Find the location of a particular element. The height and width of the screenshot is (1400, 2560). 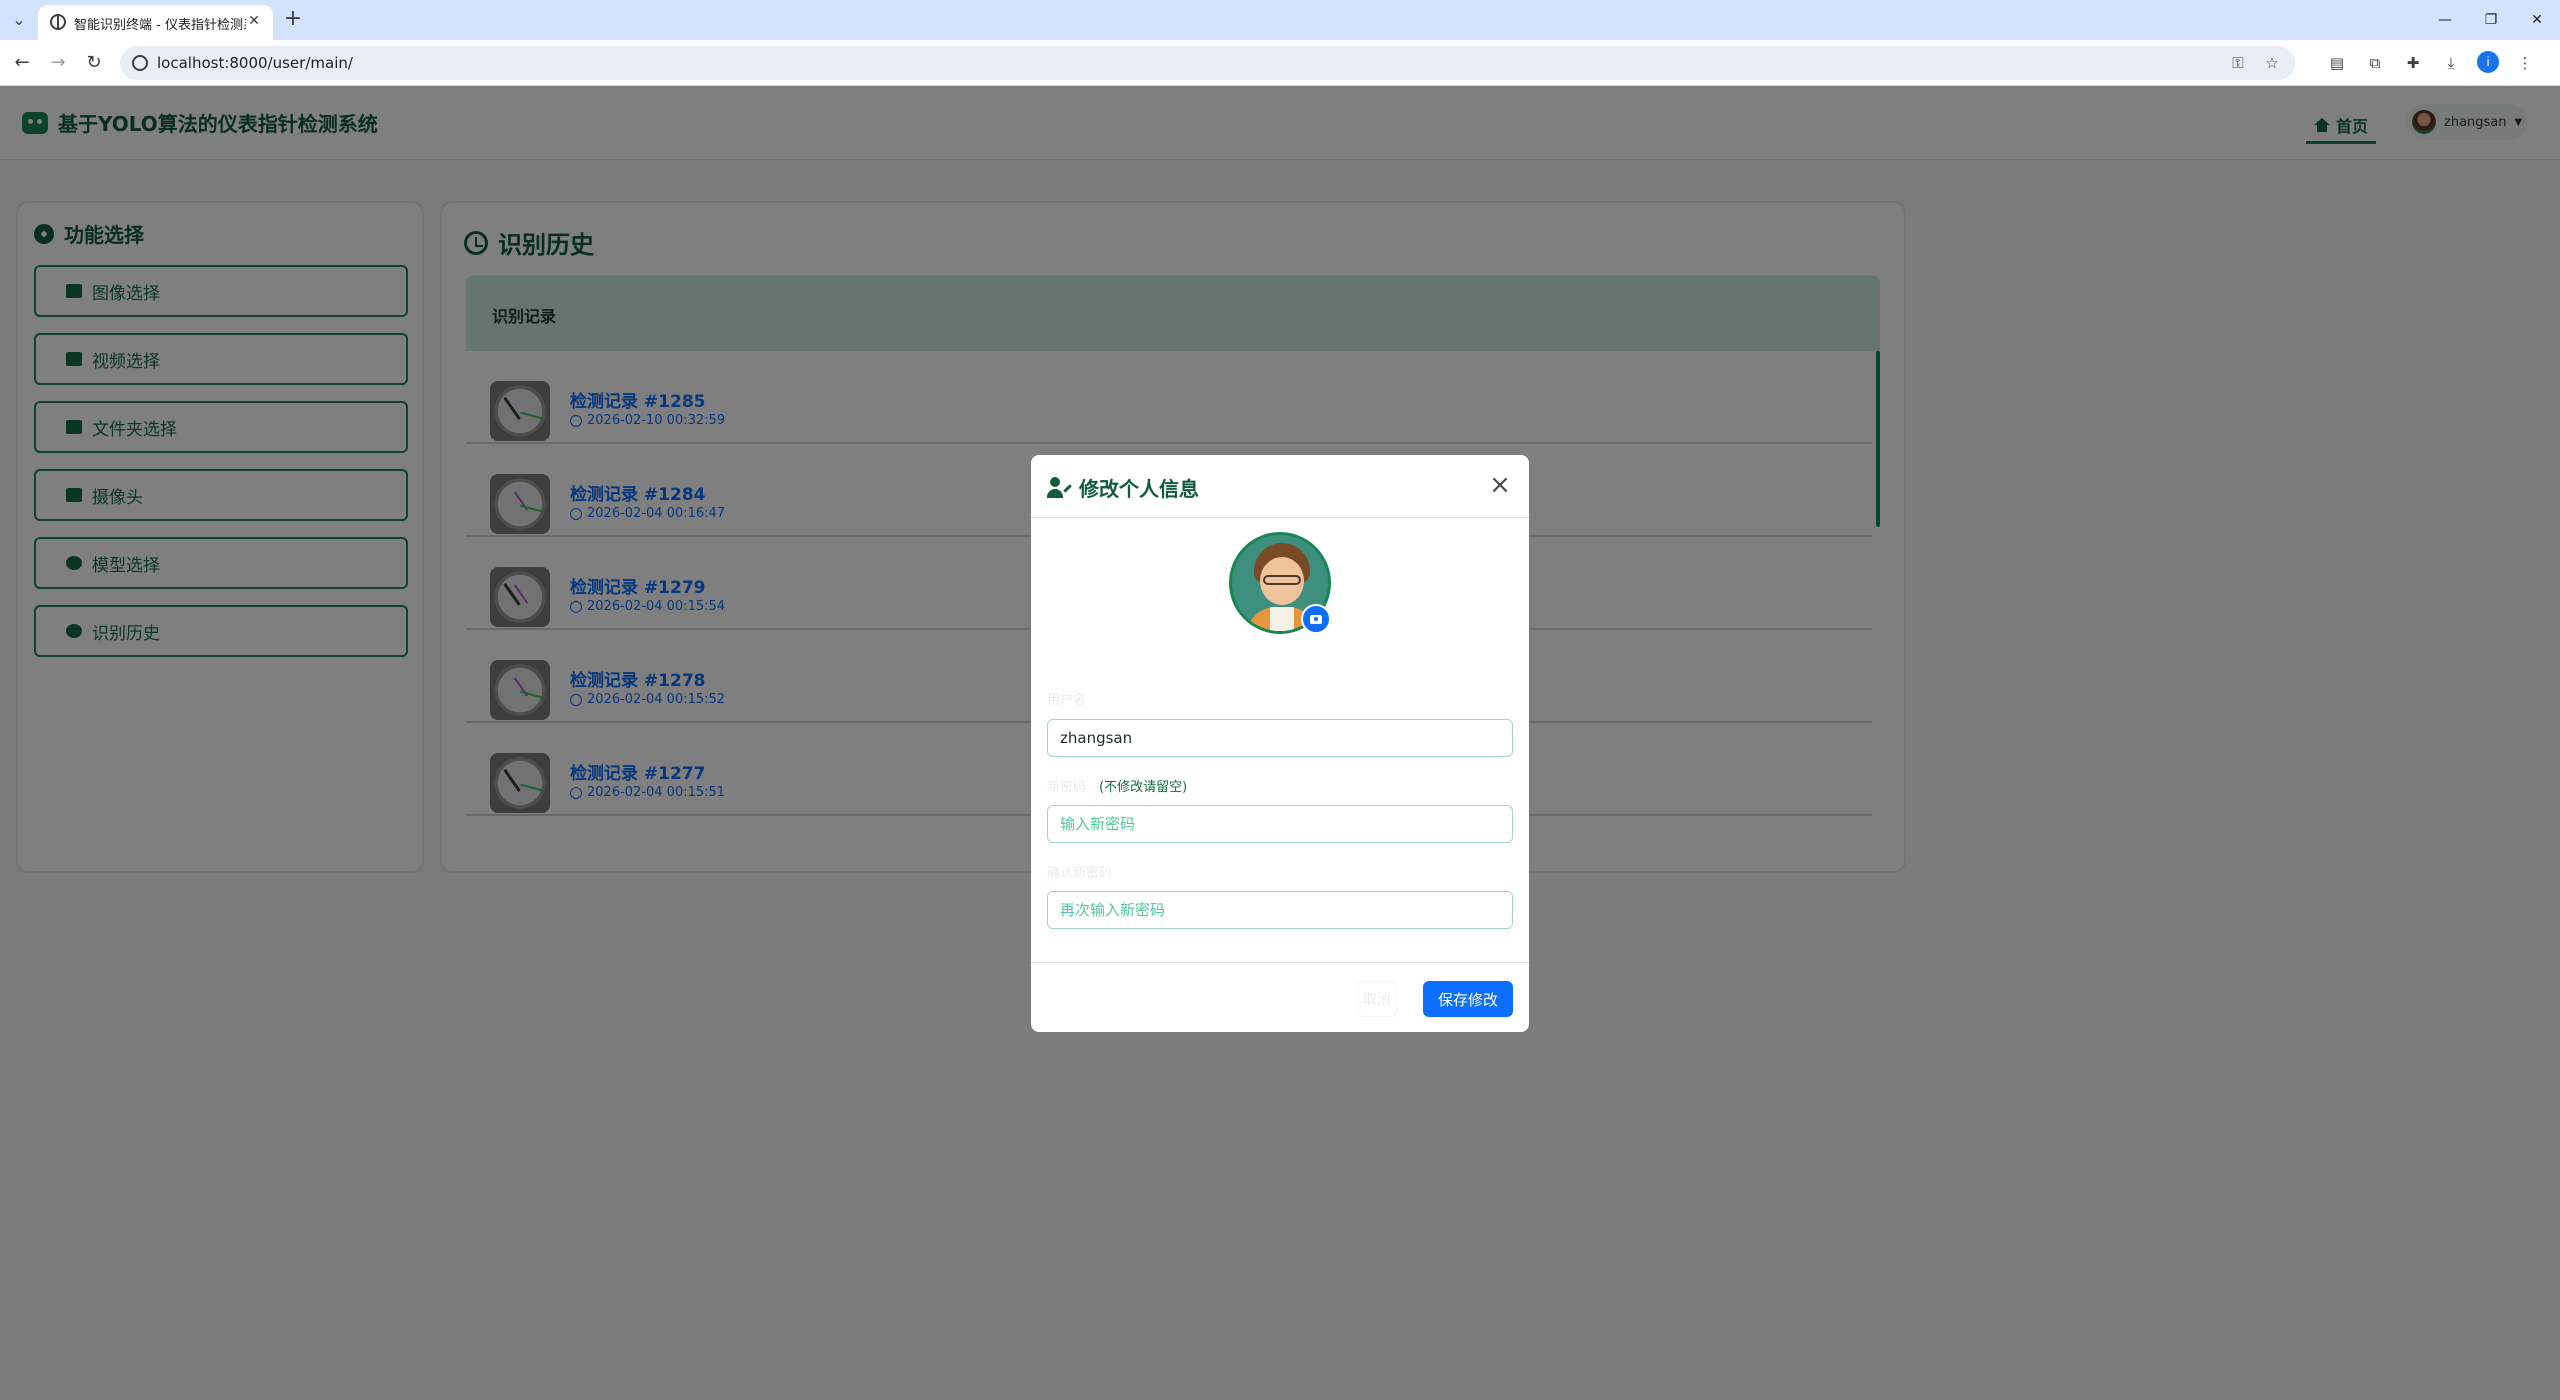

back-icon: ← is located at coordinates (22, 63).